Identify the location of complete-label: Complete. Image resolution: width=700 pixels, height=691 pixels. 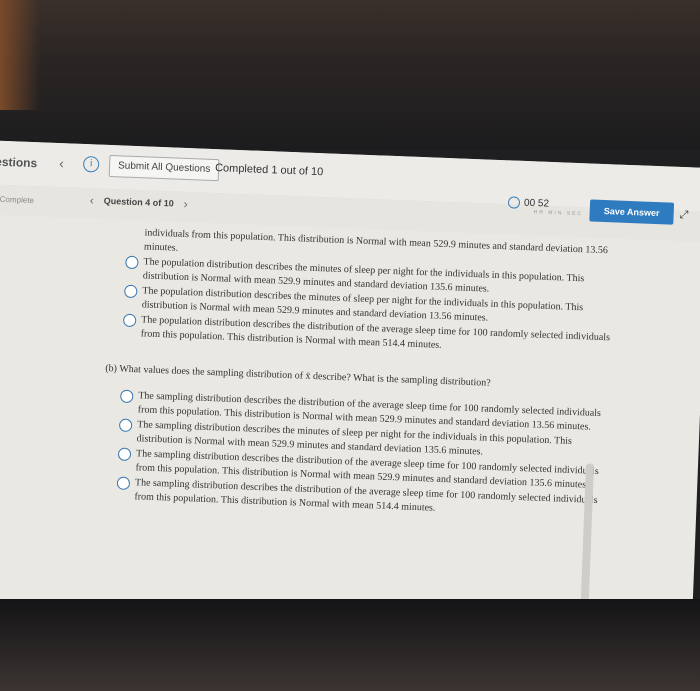
(17, 200).